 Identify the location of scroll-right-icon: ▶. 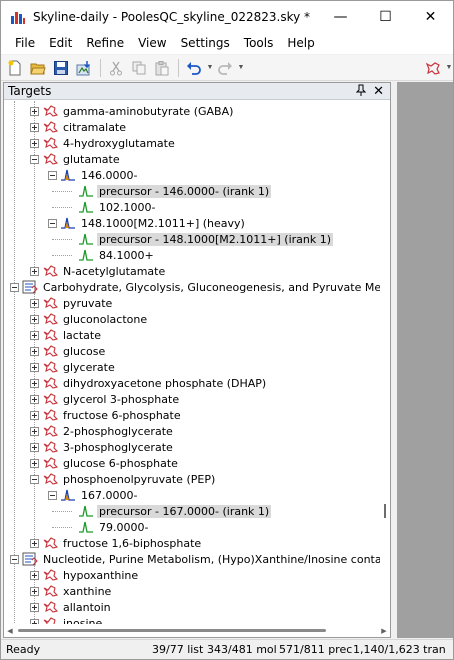
(384, 631).